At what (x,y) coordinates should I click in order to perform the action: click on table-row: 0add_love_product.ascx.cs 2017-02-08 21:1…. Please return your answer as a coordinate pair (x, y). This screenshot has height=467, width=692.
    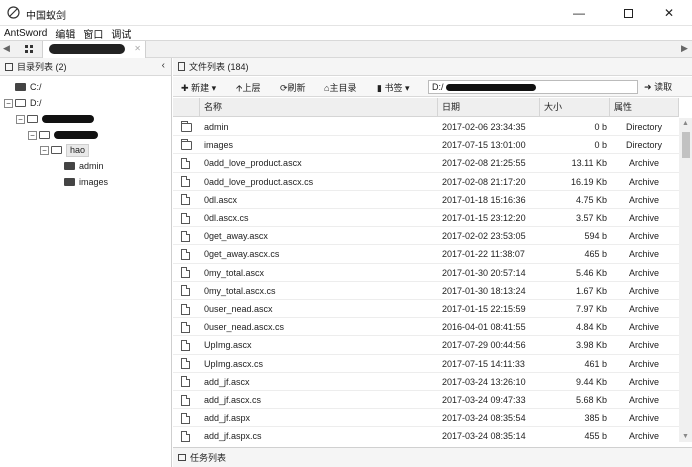
    Looking at the image, I should click on (426, 182).